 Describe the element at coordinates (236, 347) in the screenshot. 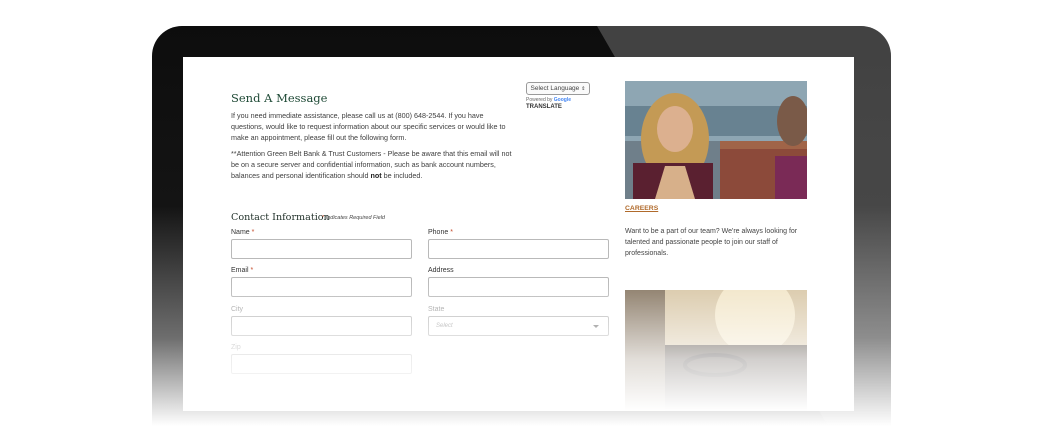

I see `zip-label: Zip` at that location.